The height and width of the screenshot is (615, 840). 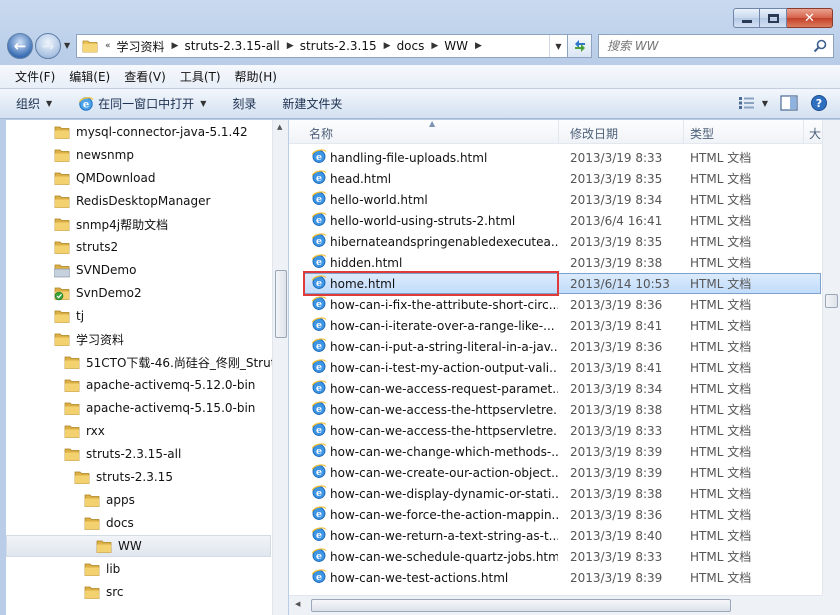 What do you see at coordinates (297, 604) in the screenshot?
I see `scroll-left-icon: ◀` at bounding box center [297, 604].